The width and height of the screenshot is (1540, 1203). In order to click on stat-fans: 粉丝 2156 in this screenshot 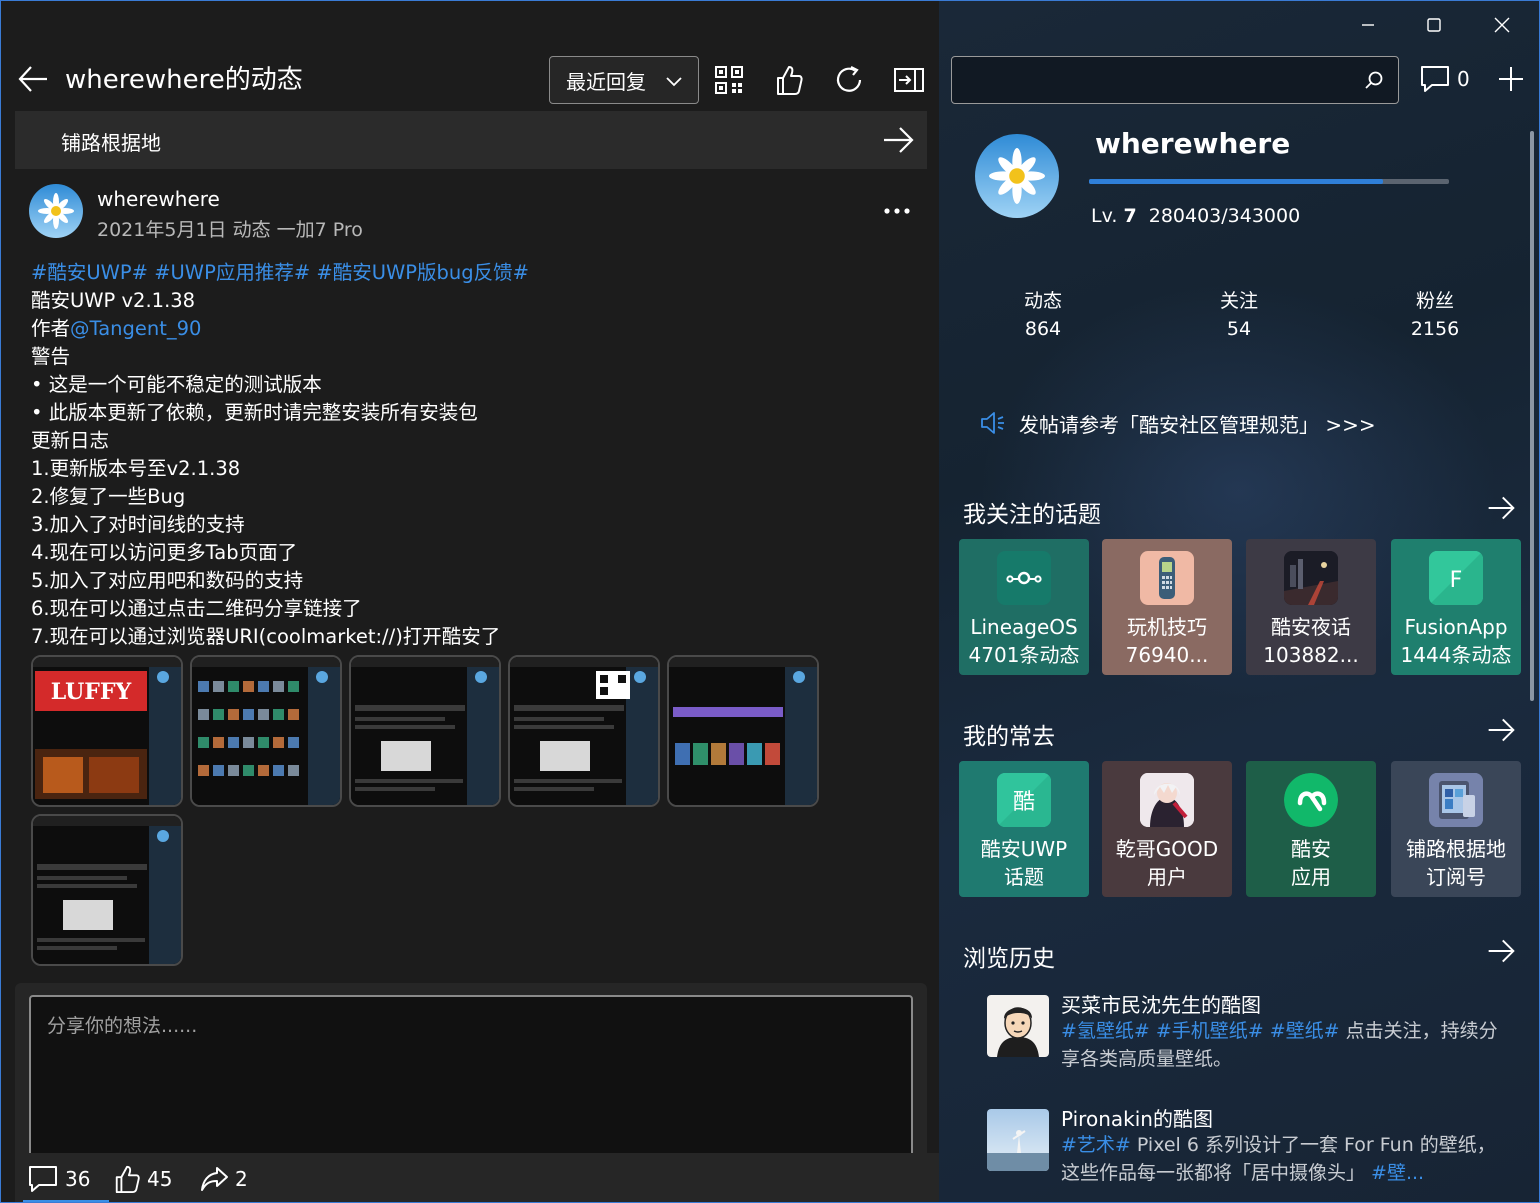, I will do `click(1435, 315)`.